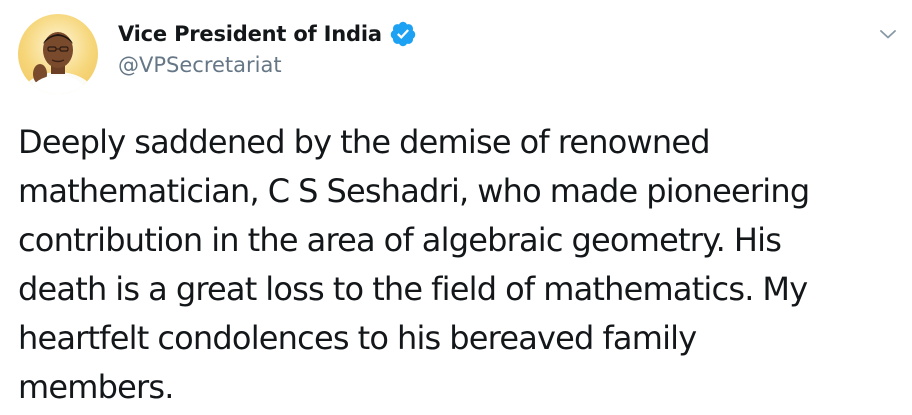  I want to click on author-handle: @VPSecretariat, so click(200, 65).